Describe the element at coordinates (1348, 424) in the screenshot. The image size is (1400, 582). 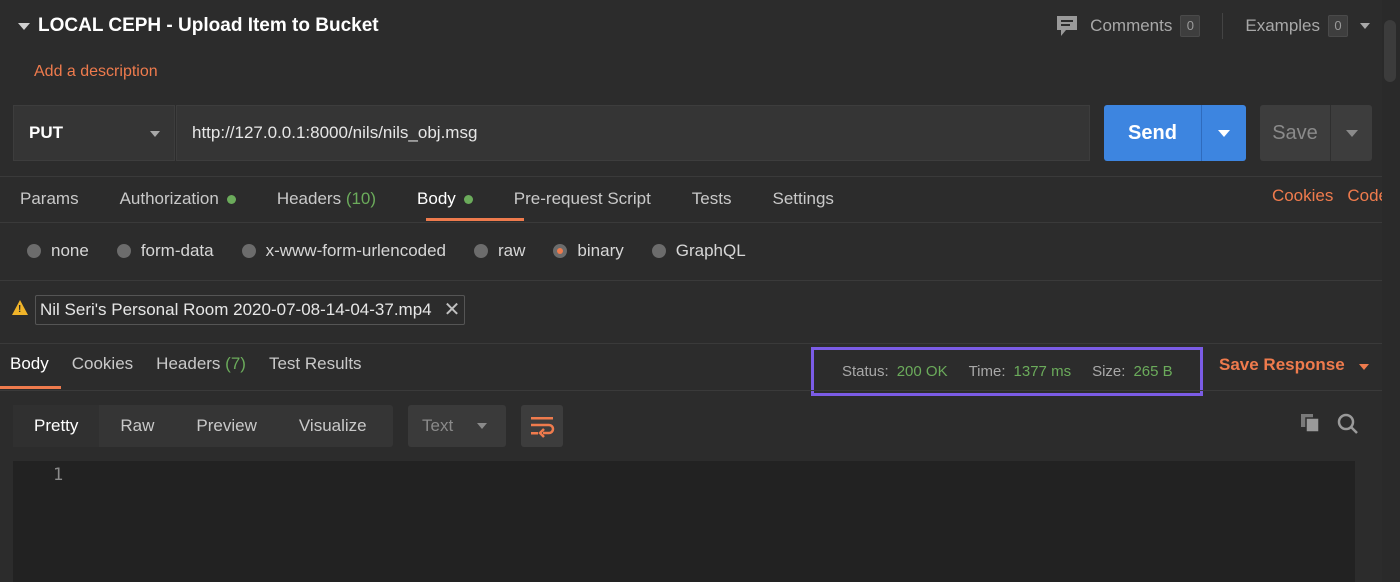
I see `search-icon` at that location.